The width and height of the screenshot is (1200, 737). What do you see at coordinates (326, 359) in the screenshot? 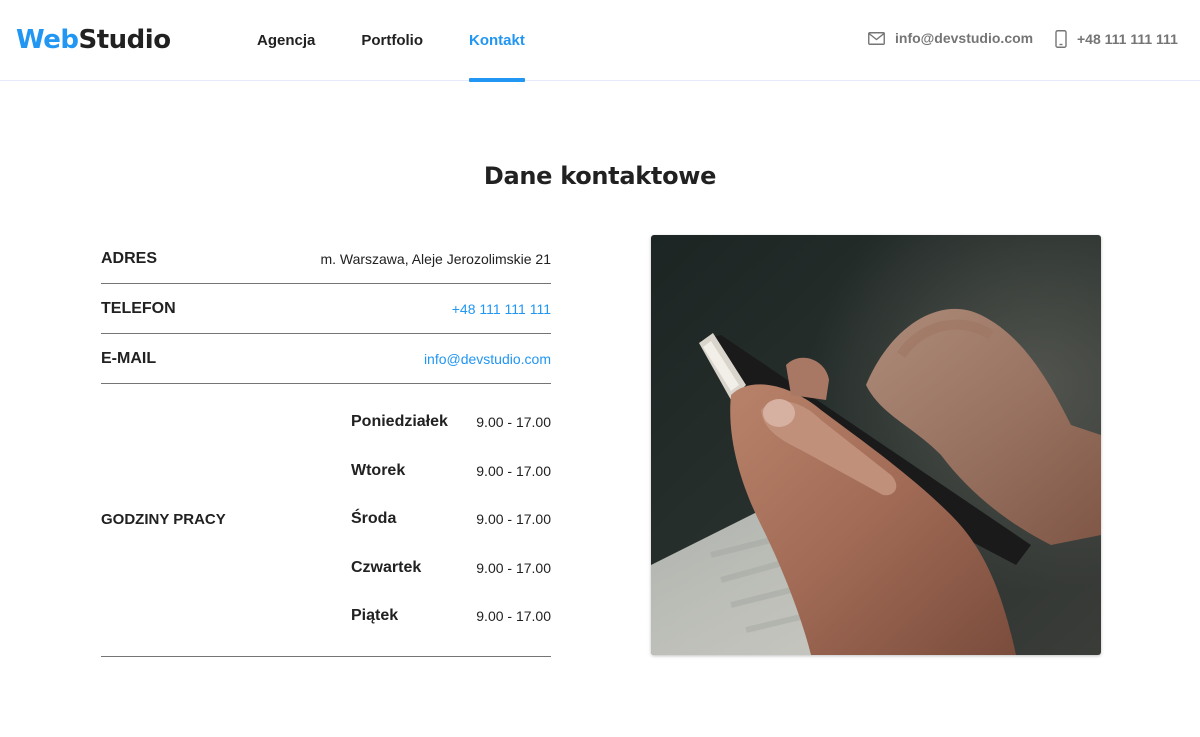
I see `email-row: E-MAIL info@devstudio.com` at bounding box center [326, 359].